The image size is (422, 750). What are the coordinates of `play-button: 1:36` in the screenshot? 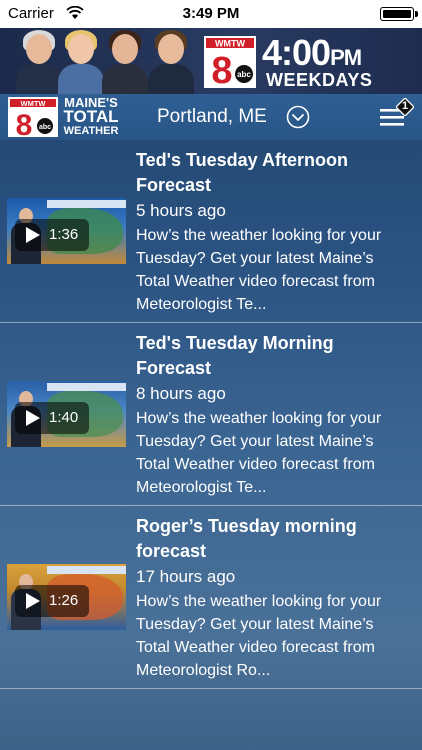 It's located at (52, 235).